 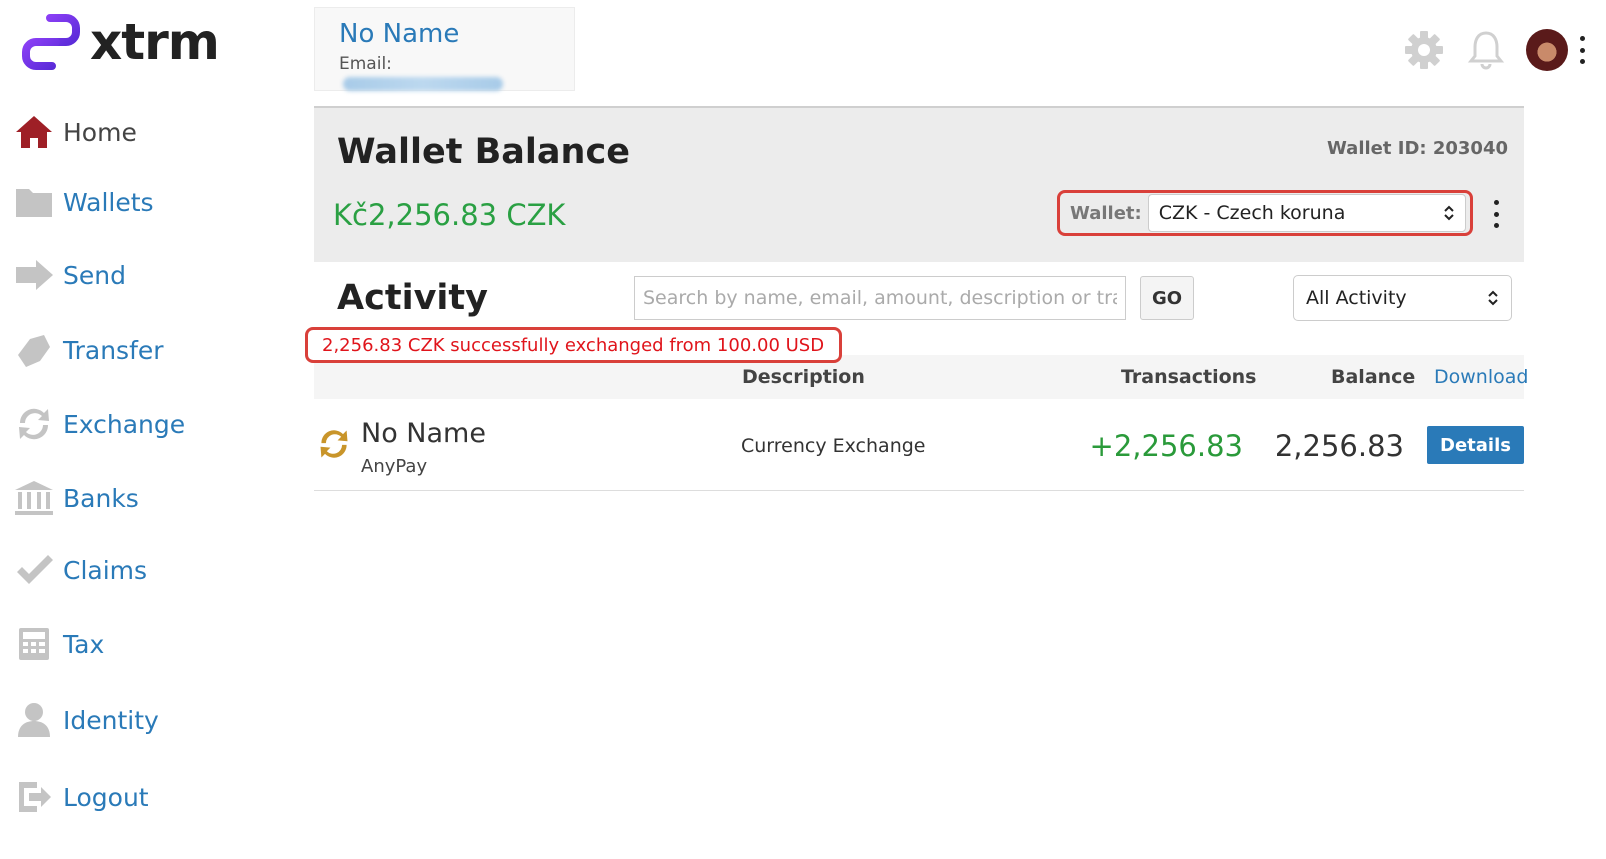 What do you see at coordinates (111, 720) in the screenshot?
I see `sidebar-item-label: Identity` at bounding box center [111, 720].